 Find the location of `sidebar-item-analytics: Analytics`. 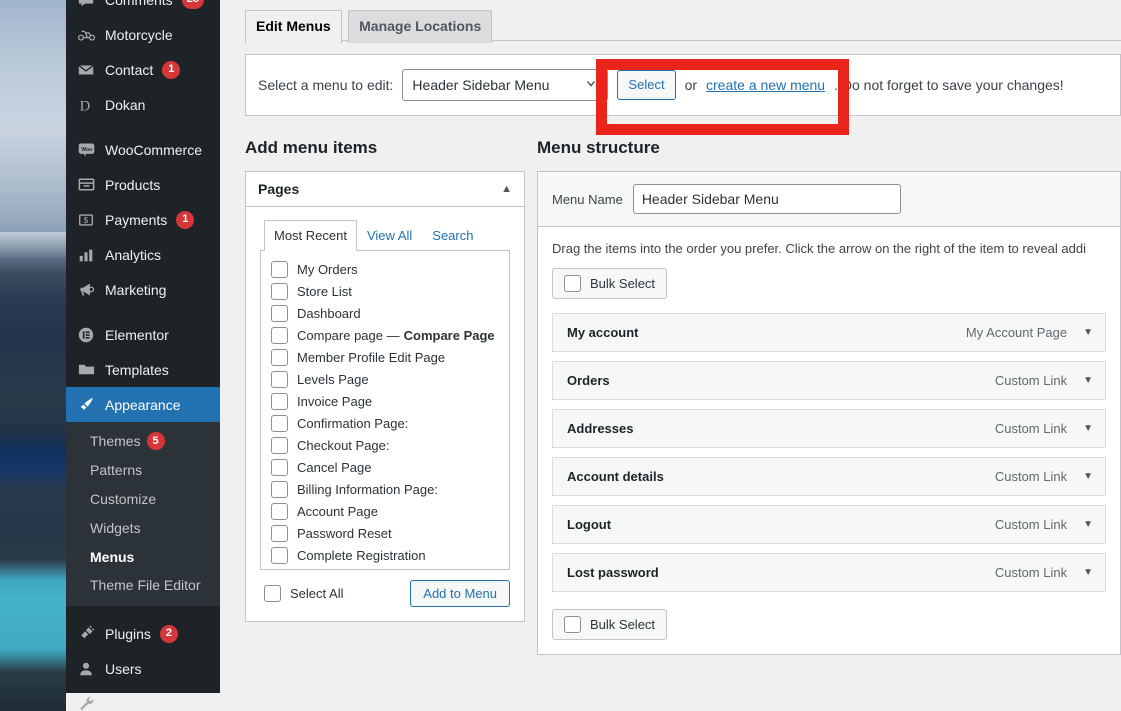

sidebar-item-analytics: Analytics is located at coordinates (143, 254).